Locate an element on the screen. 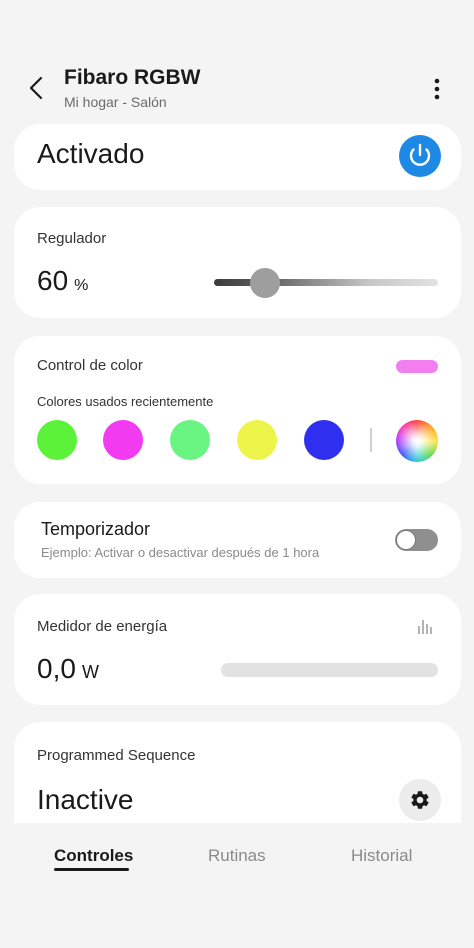 Image resolution: width=474 pixels, height=948 pixels. power-card: Activado is located at coordinates (237, 157).